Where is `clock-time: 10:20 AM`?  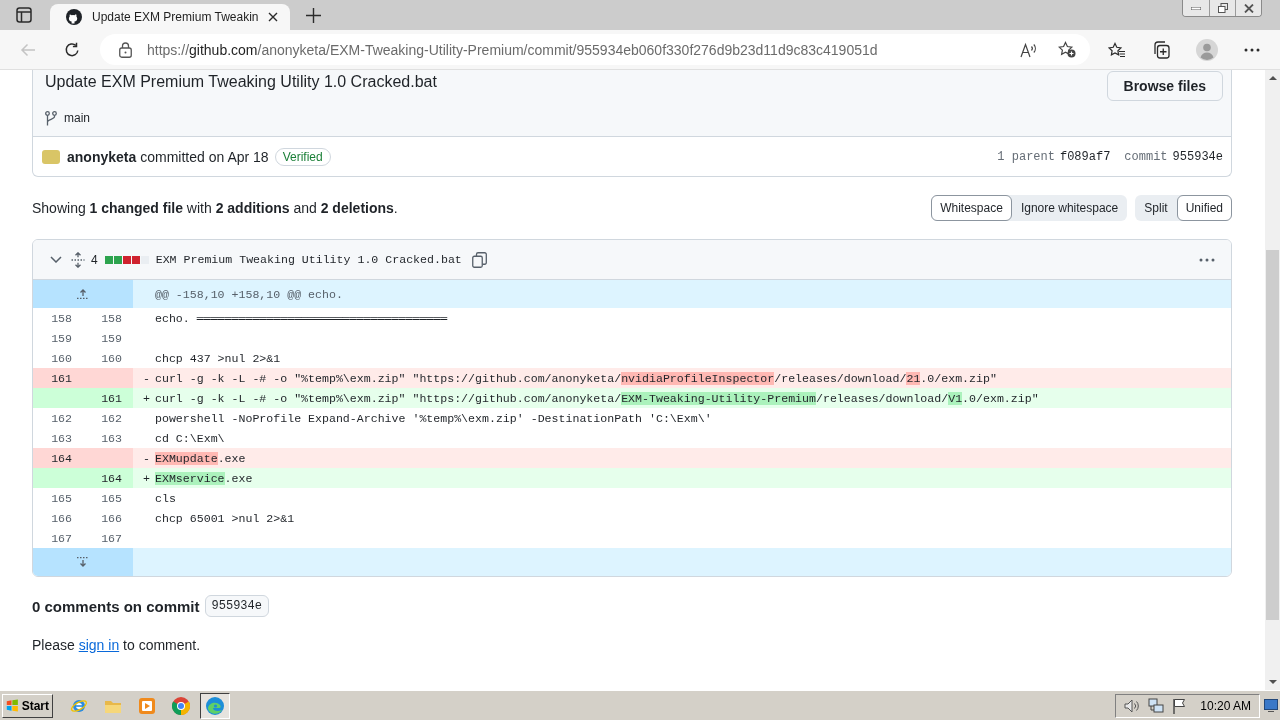 clock-time: 10:20 AM is located at coordinates (1225, 705).